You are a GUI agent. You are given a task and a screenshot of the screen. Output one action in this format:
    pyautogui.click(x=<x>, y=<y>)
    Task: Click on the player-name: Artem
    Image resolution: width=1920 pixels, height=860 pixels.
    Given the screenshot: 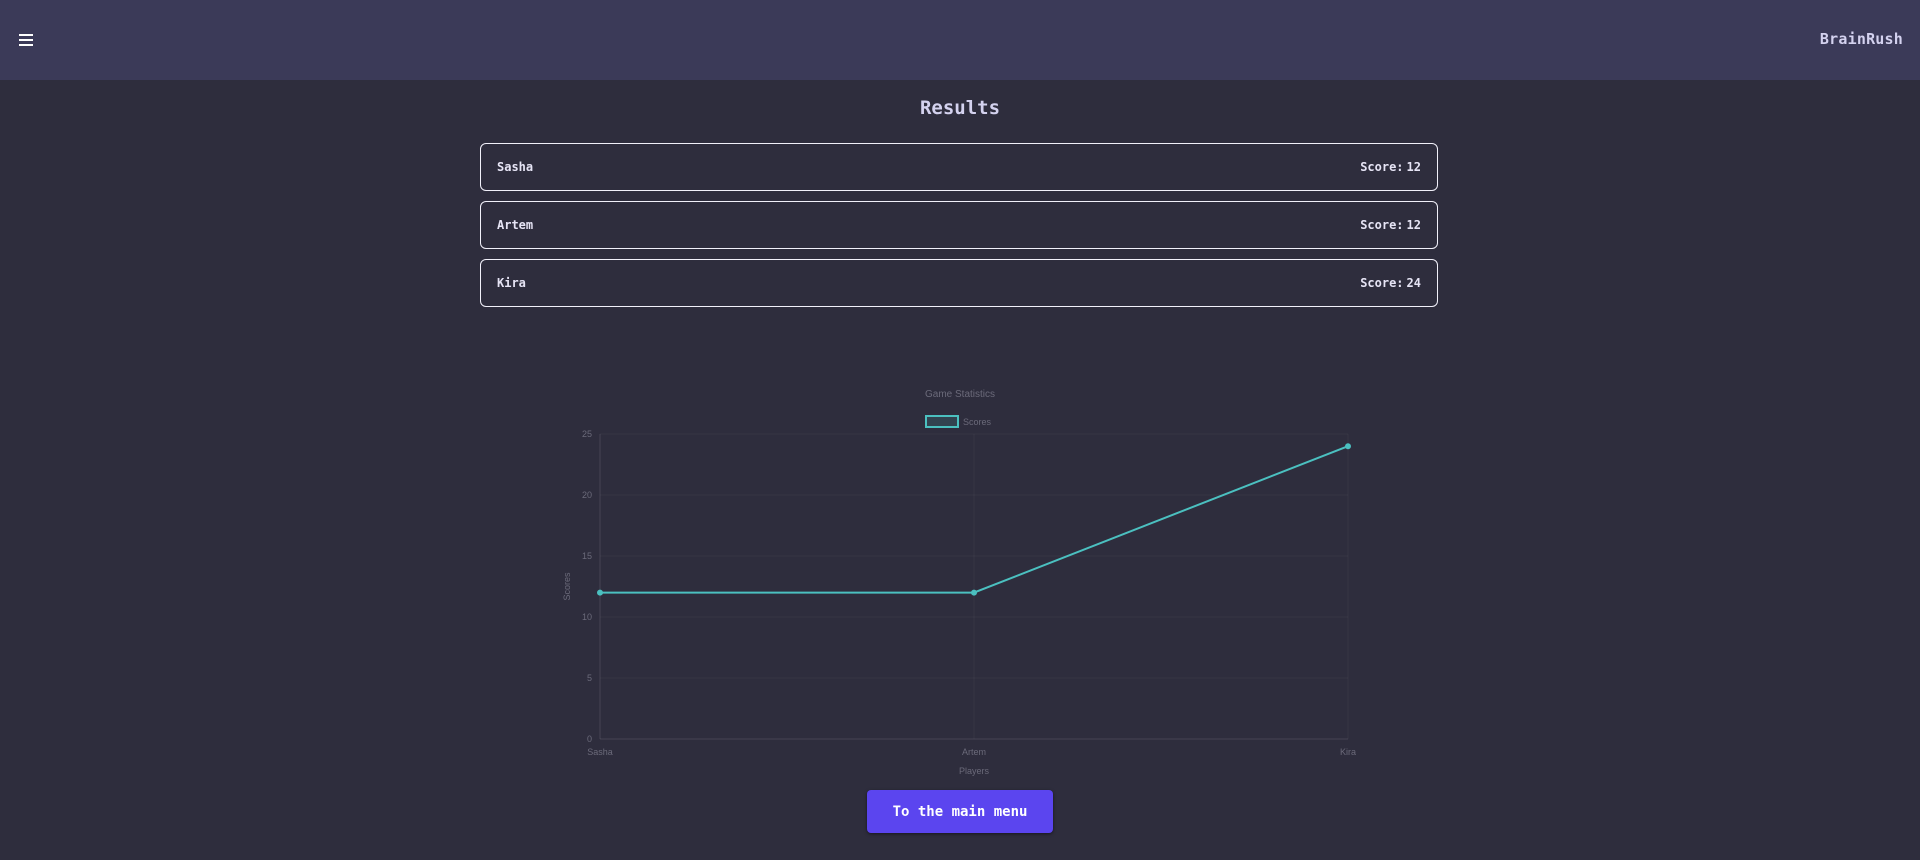 What is the action you would take?
    pyautogui.click(x=515, y=225)
    